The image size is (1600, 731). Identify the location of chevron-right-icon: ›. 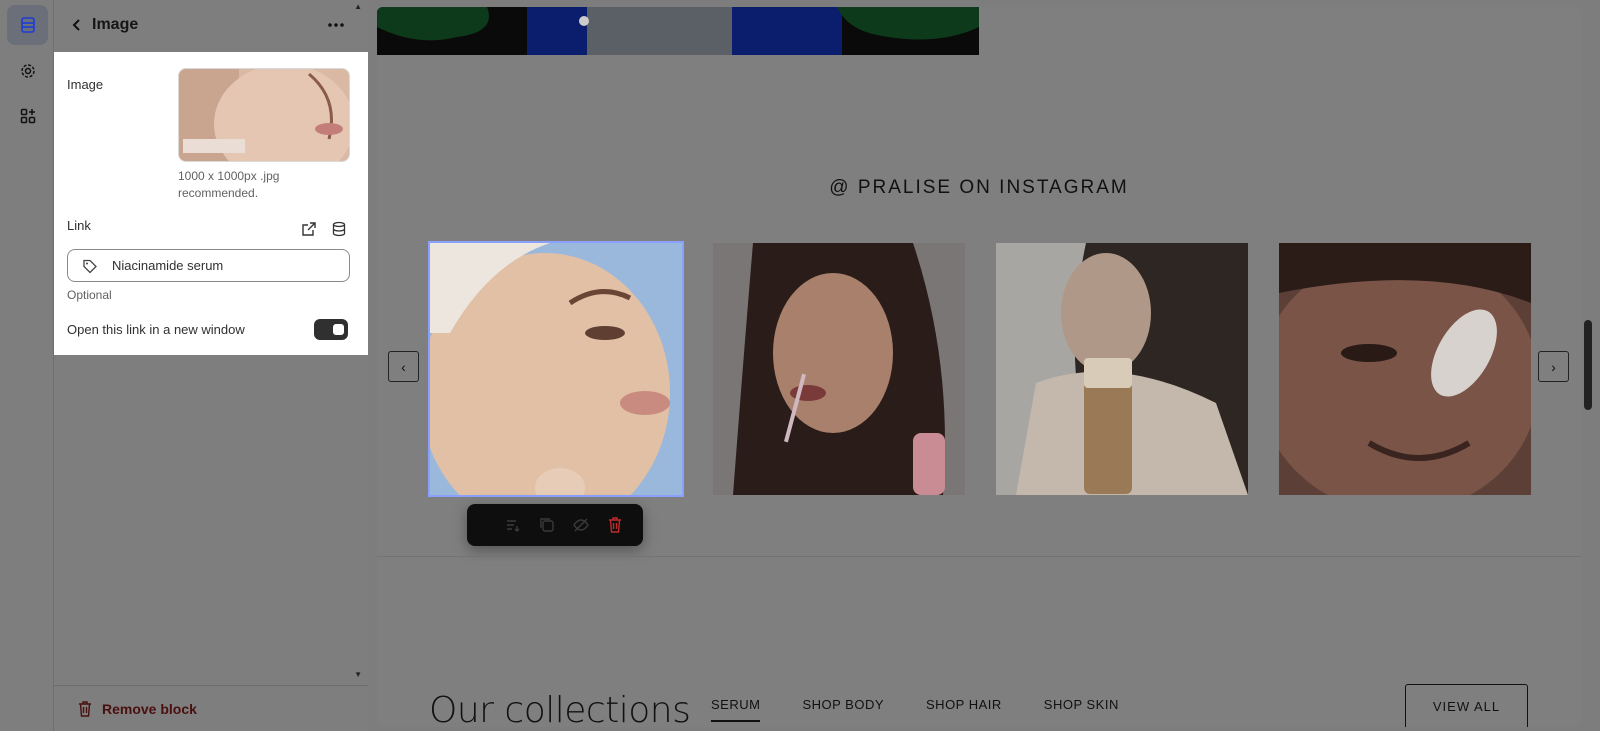
(1553, 366).